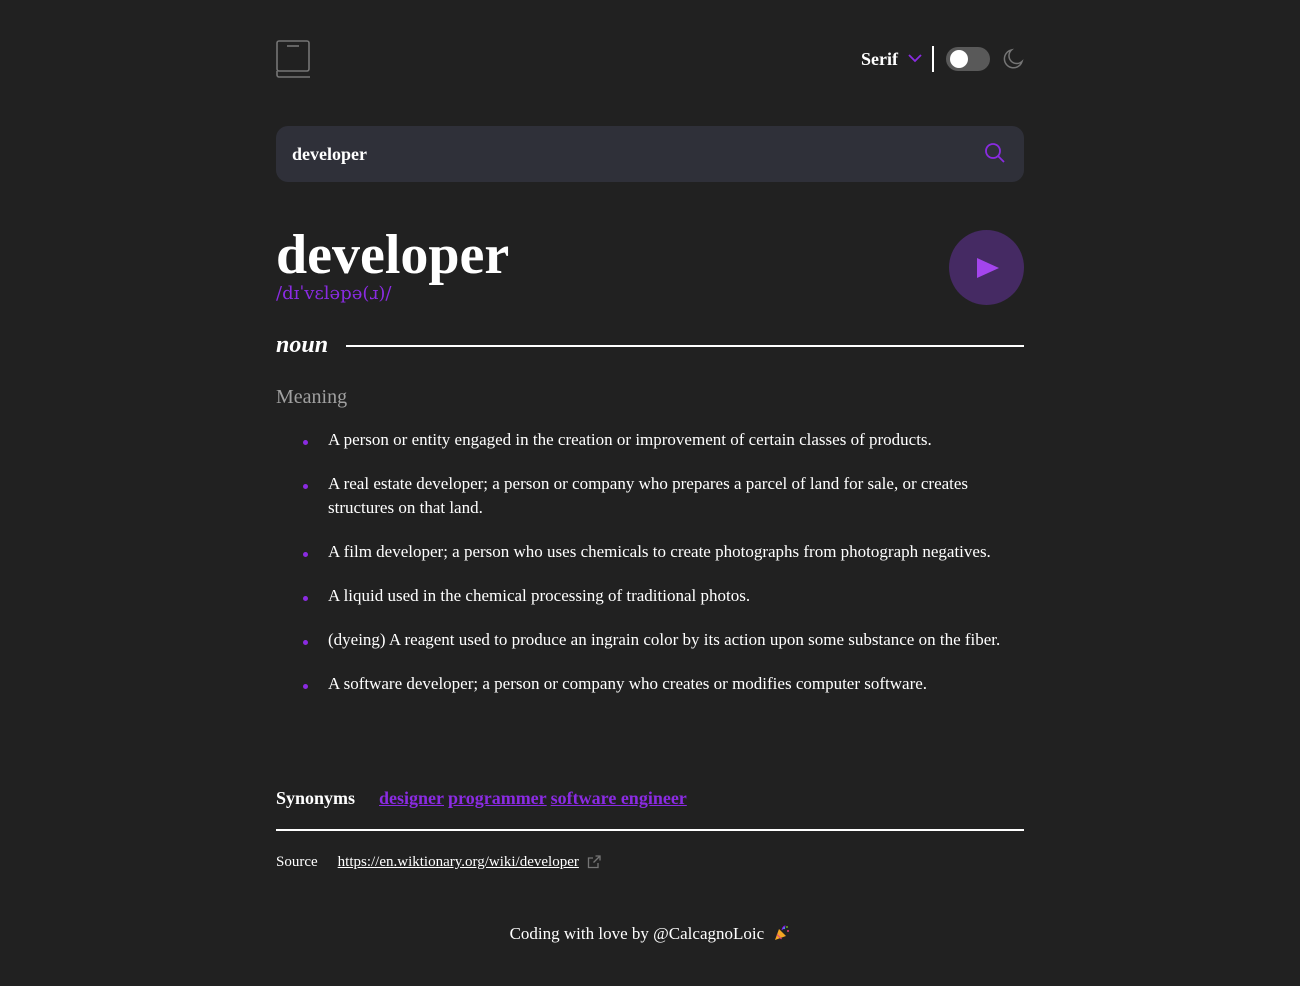 This screenshot has width=1300, height=986. Describe the element at coordinates (393, 255) in the screenshot. I see `word-heading: developer` at that location.